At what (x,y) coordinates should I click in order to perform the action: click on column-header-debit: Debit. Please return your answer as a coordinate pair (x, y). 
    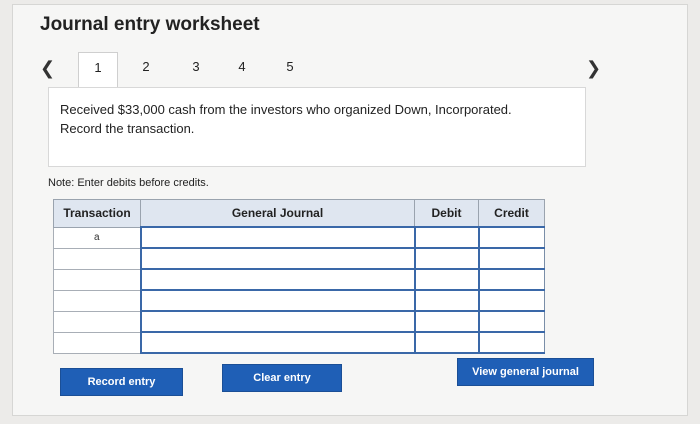
    Looking at the image, I should click on (446, 213).